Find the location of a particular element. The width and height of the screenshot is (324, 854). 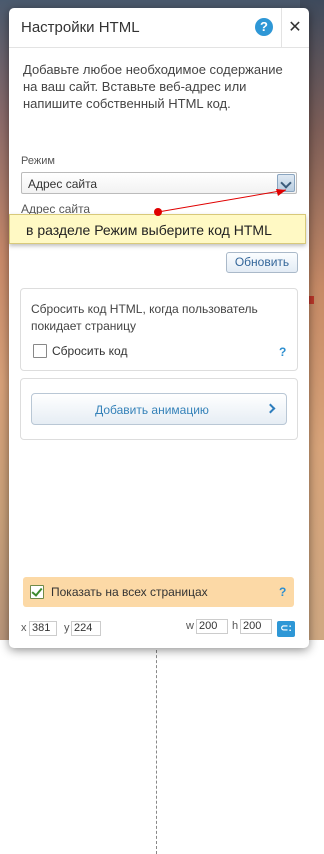

animation-section: Добавить анимацию is located at coordinates (159, 409).